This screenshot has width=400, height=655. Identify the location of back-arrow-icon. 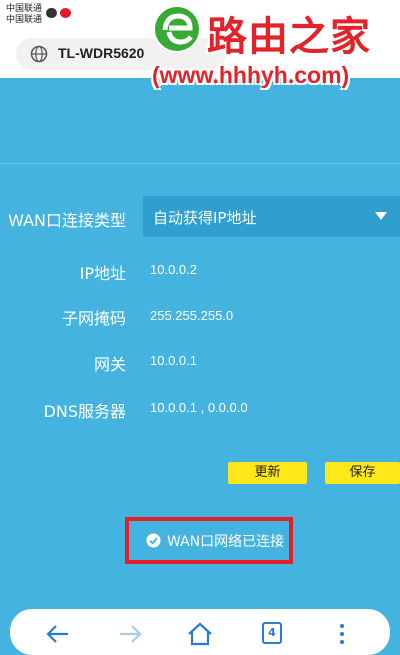
(58, 634).